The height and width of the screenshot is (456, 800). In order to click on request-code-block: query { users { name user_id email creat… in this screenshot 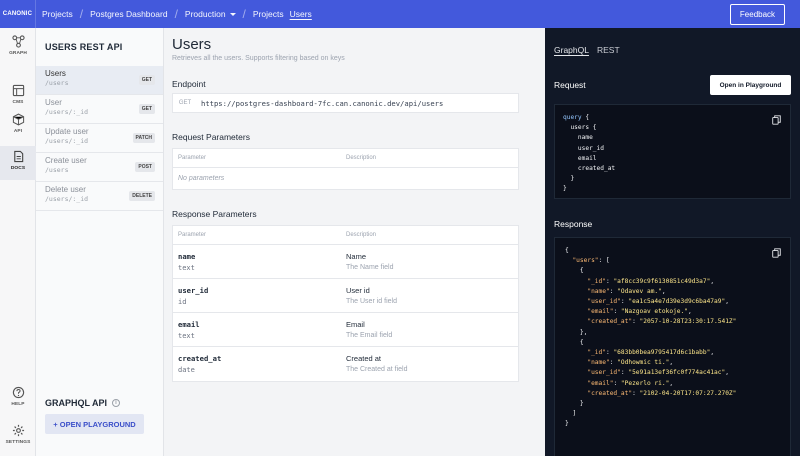, I will do `click(672, 151)`.